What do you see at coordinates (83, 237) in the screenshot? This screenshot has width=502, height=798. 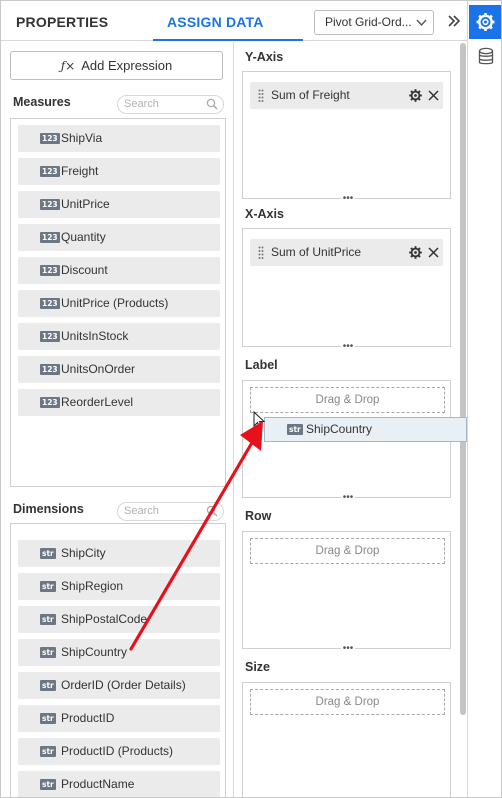 I see `field-label: Quantity` at bounding box center [83, 237].